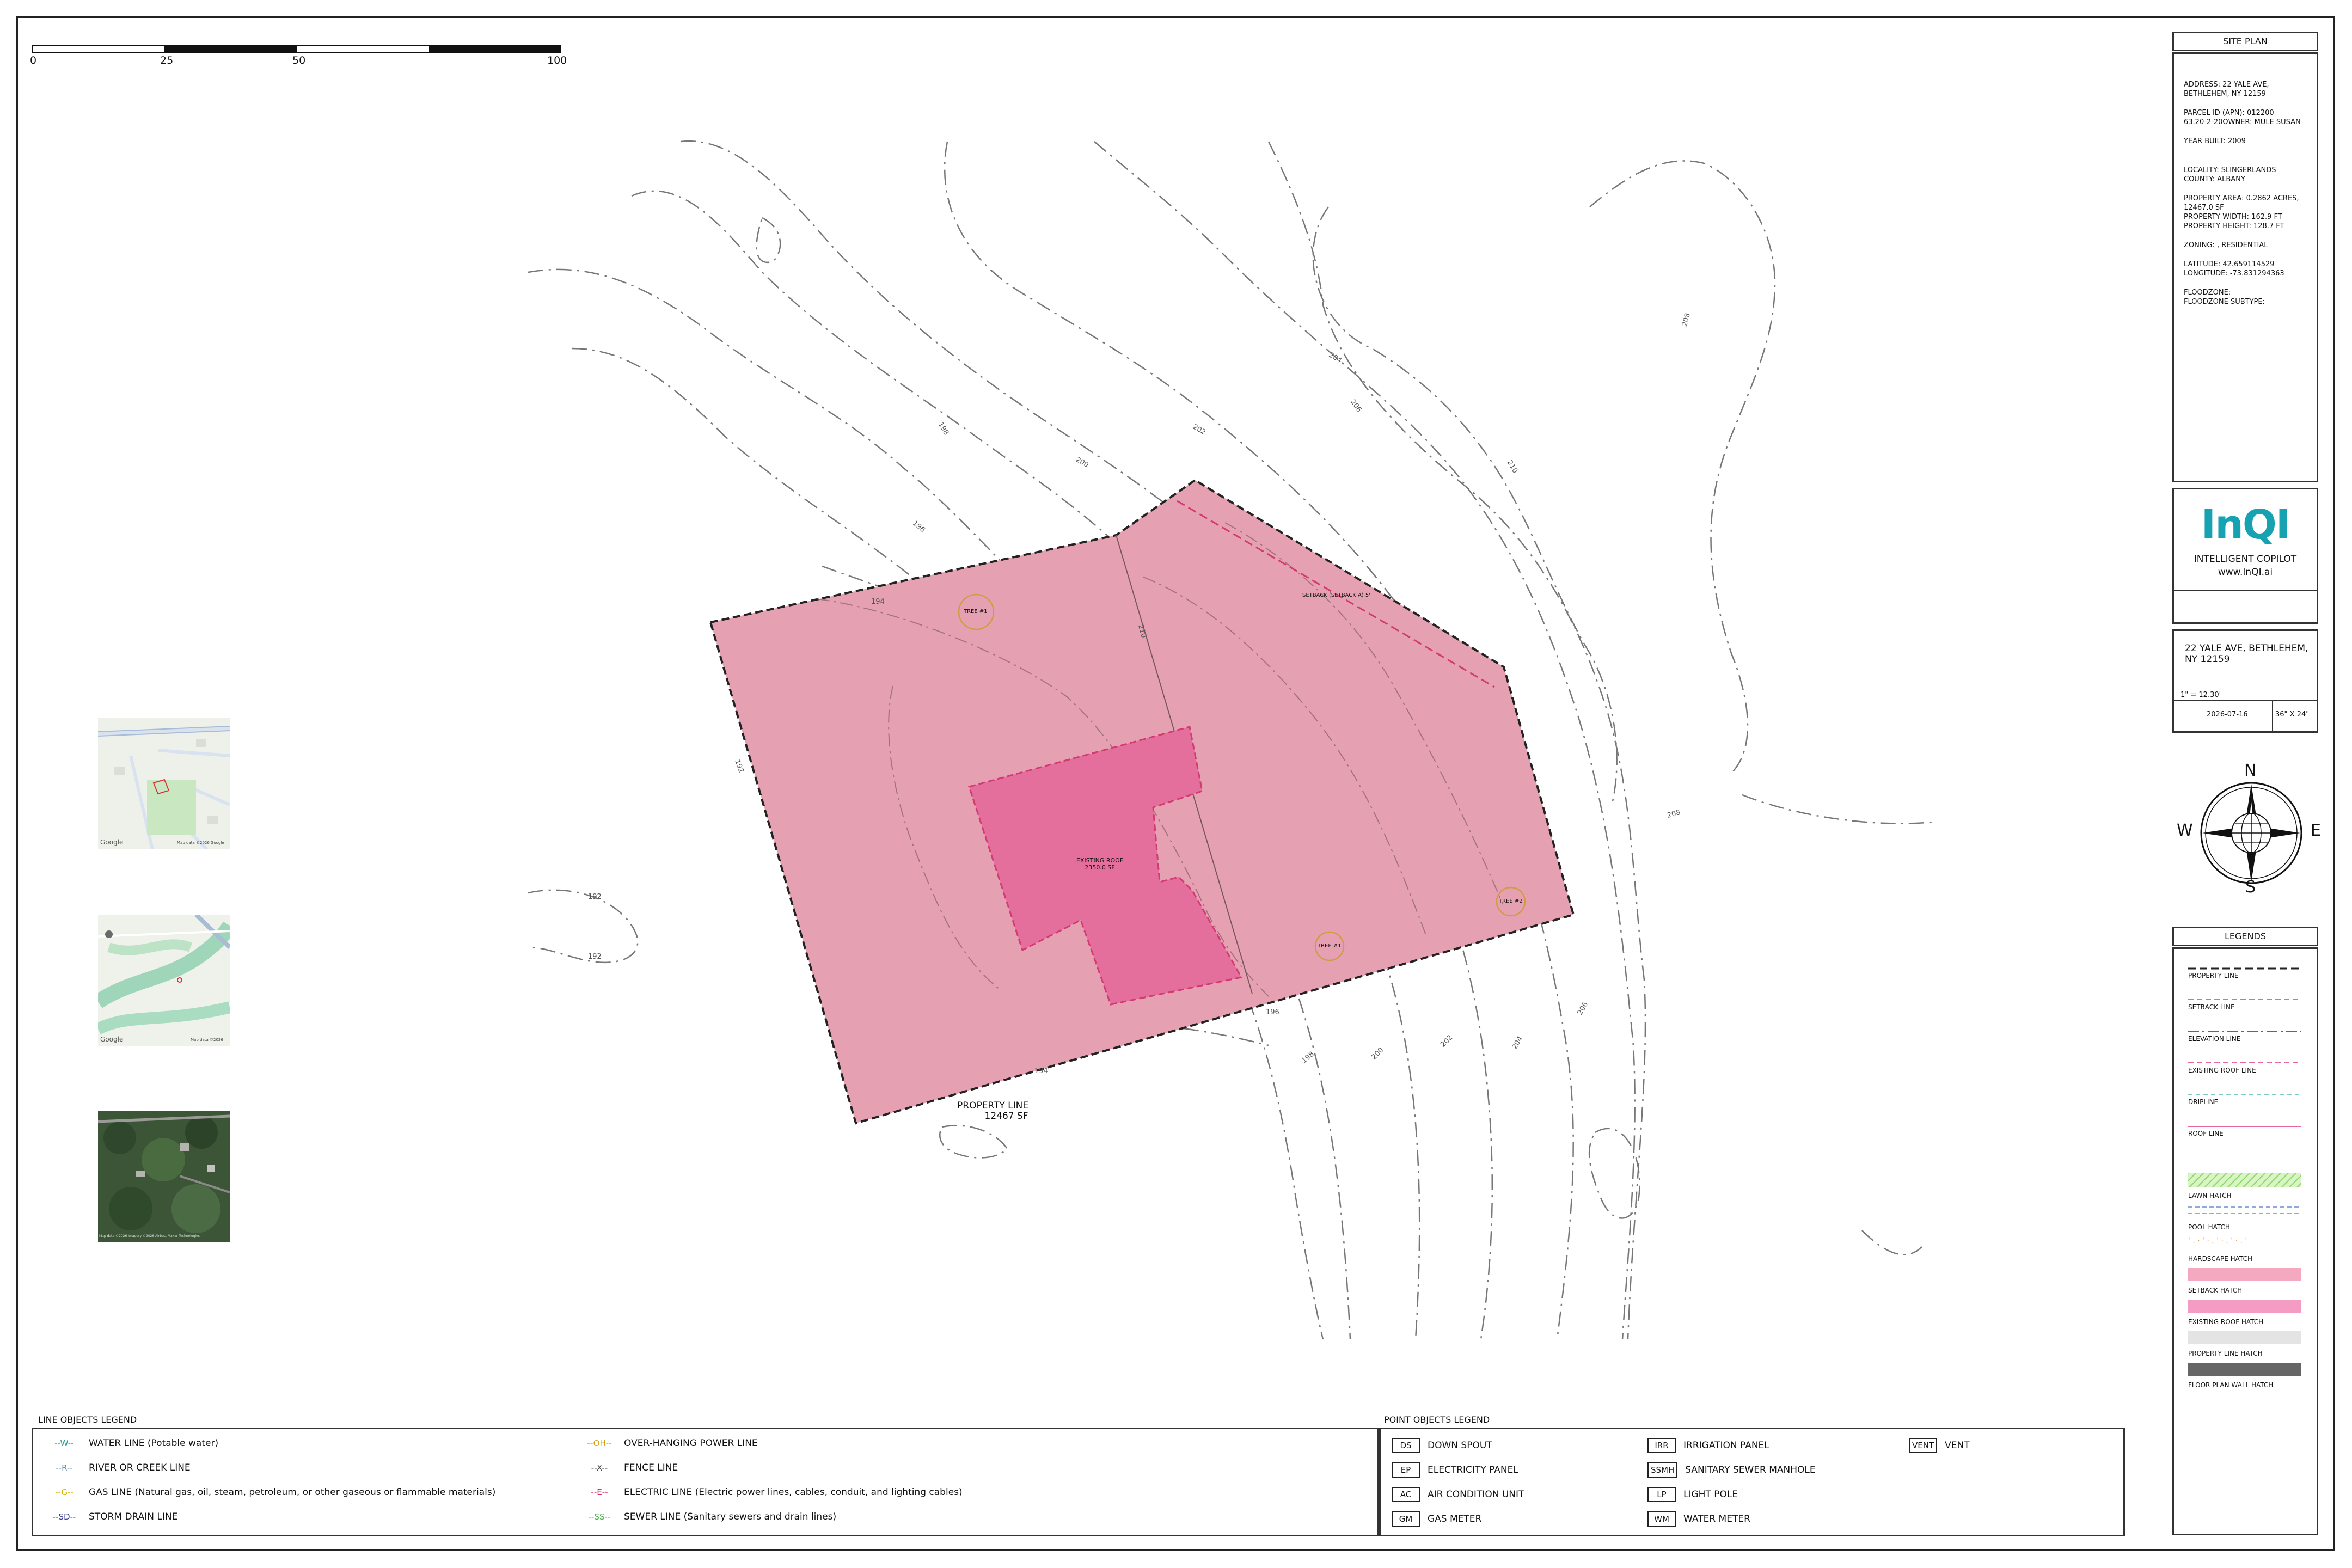  I want to click on existing-roof-label: EXISTING ROOF 2350.0 SF, so click(1100, 864).